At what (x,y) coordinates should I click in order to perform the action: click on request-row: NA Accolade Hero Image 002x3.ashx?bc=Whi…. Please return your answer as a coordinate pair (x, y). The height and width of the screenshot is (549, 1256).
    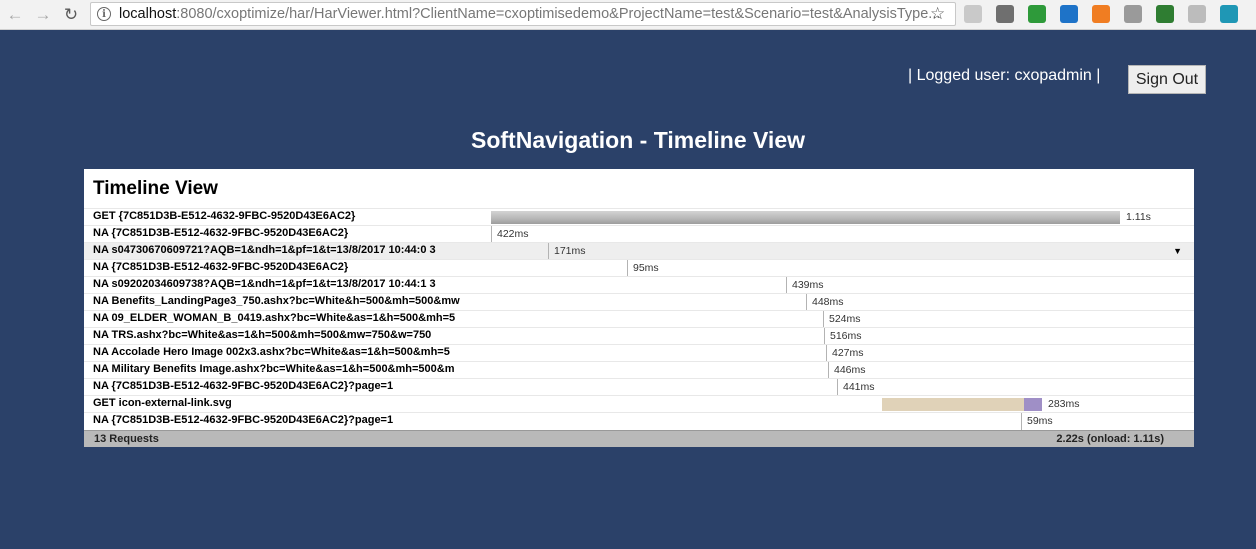
    Looking at the image, I should click on (639, 353).